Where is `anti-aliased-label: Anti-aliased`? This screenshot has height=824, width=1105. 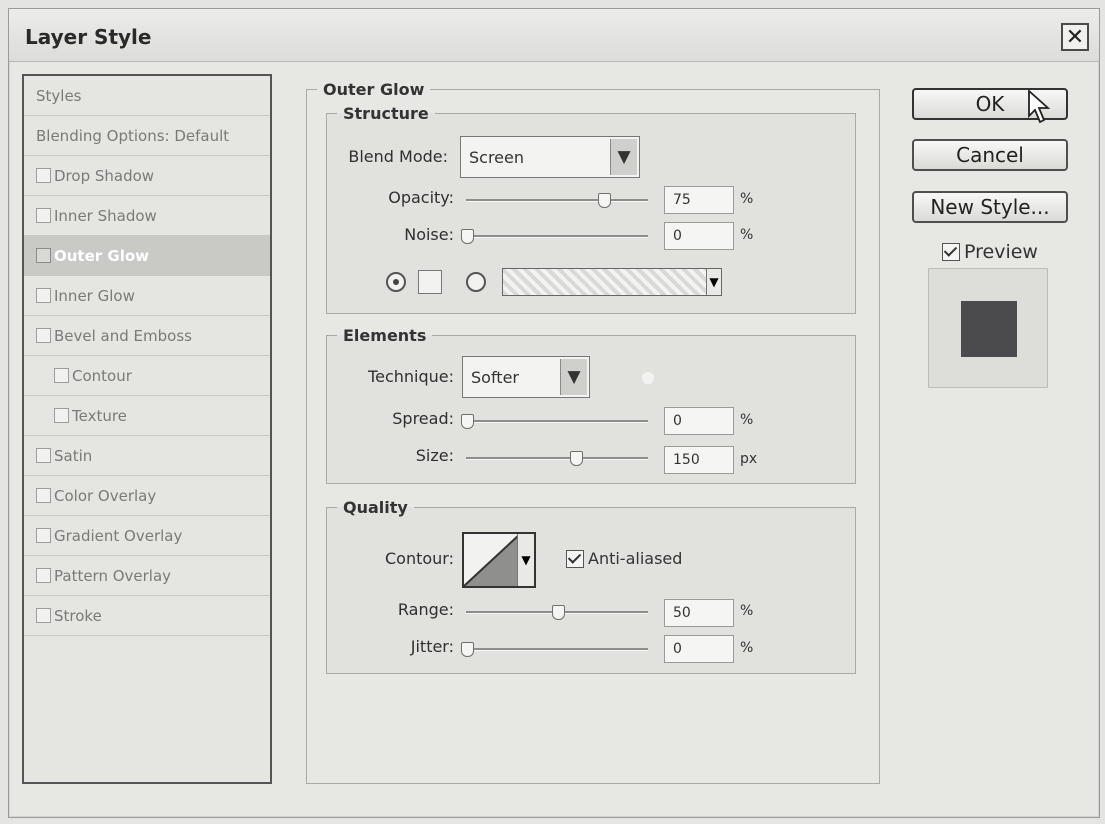 anti-aliased-label: Anti-aliased is located at coordinates (635, 558).